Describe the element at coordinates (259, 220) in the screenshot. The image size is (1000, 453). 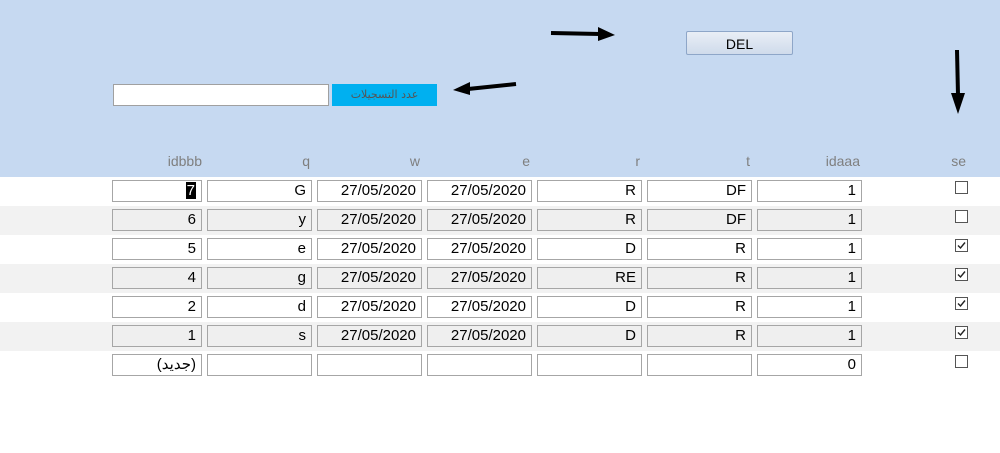
I see `cell-q: y` at that location.